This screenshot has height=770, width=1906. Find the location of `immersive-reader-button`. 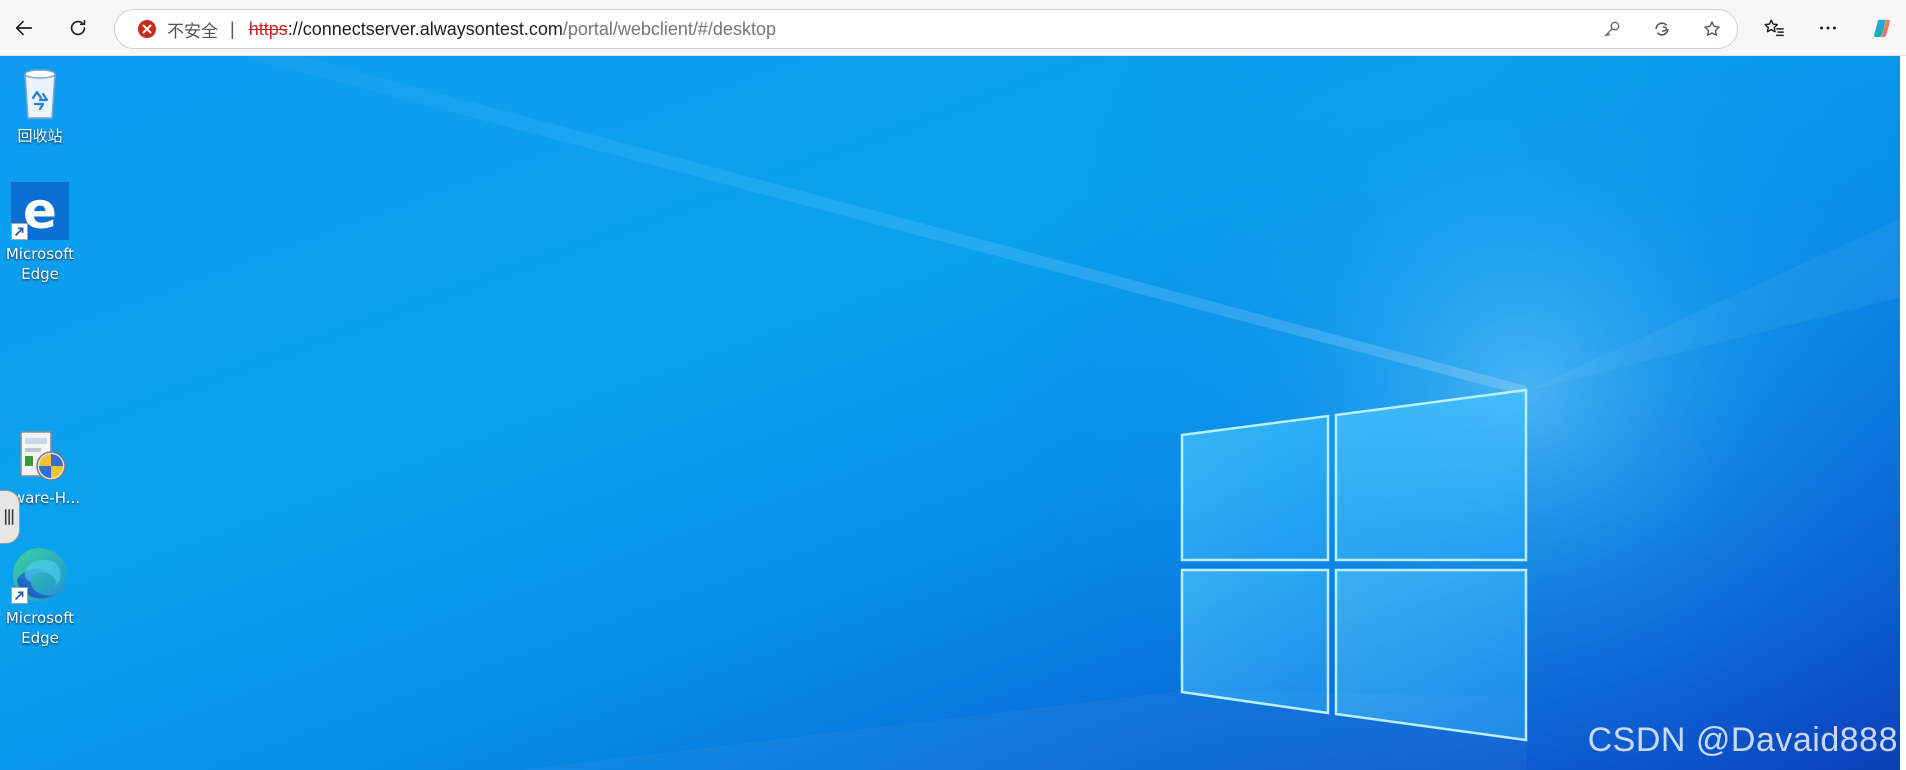

immersive-reader-button is located at coordinates (1662, 29).